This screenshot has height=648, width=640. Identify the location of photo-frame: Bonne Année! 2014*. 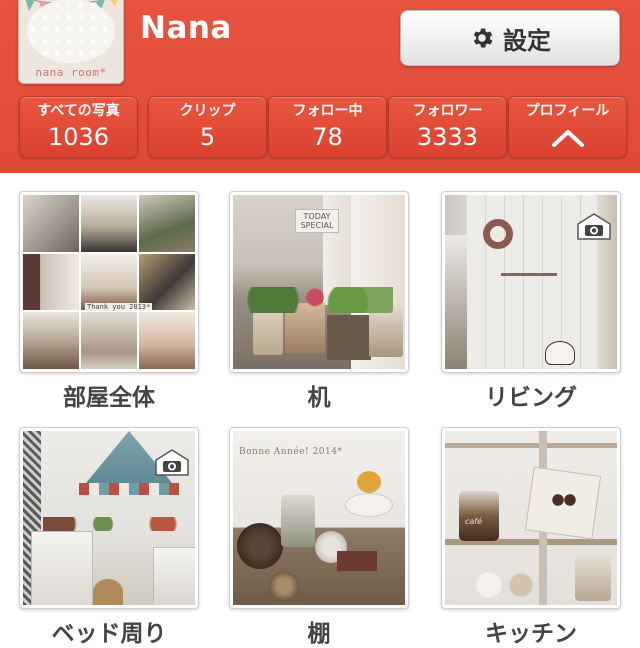
(319, 518).